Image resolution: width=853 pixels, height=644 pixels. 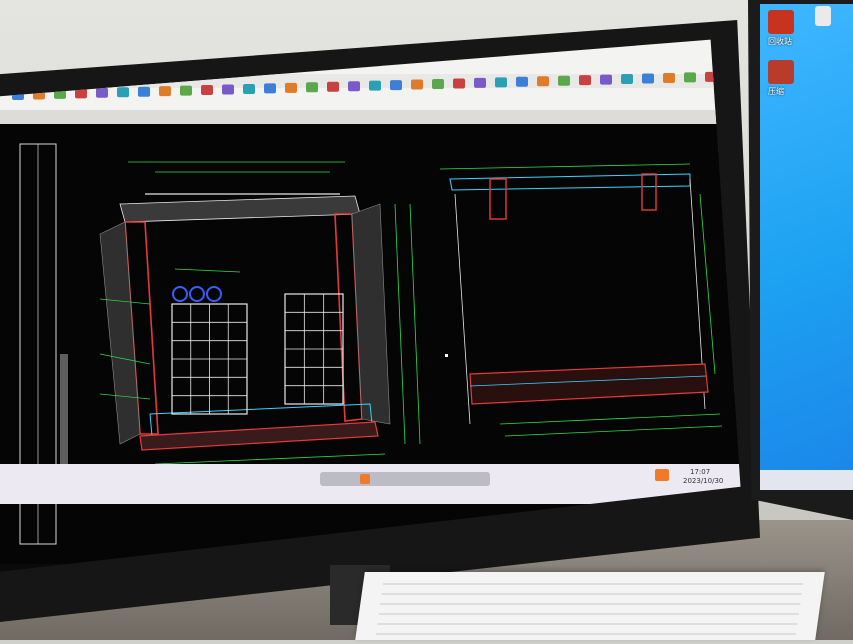 I want to click on document-table-lines, so click(x=590, y=609).